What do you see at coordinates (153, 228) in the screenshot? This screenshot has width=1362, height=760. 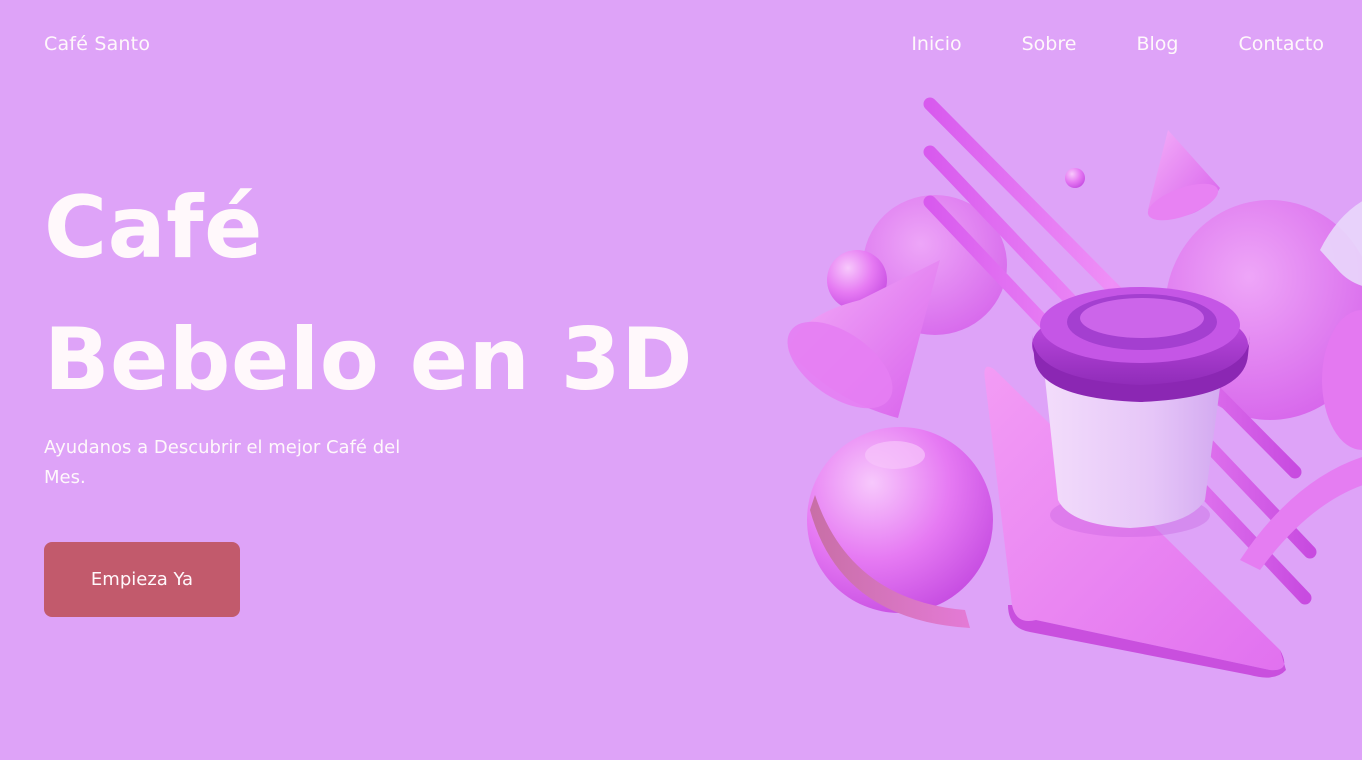 I see `hero-title-line-1: Café` at bounding box center [153, 228].